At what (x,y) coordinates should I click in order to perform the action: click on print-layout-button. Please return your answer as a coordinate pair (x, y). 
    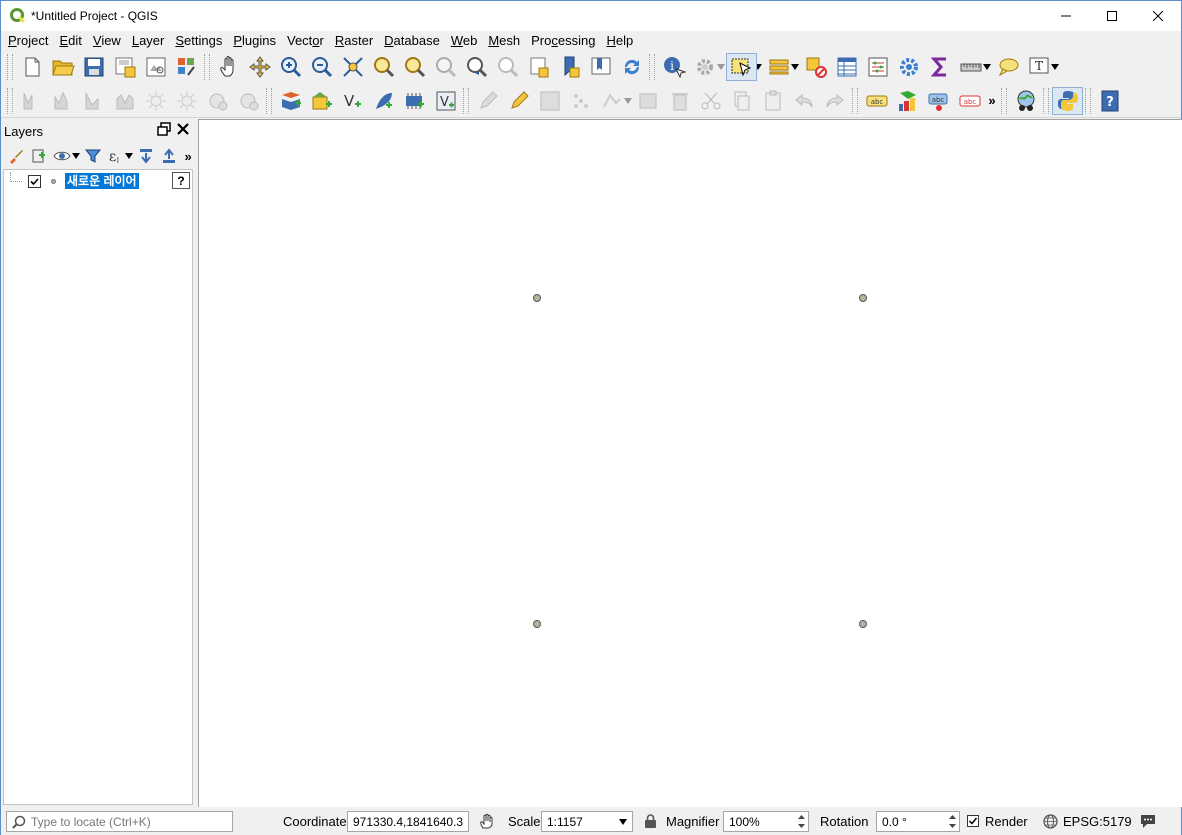
    Looking at the image, I should click on (155, 67).